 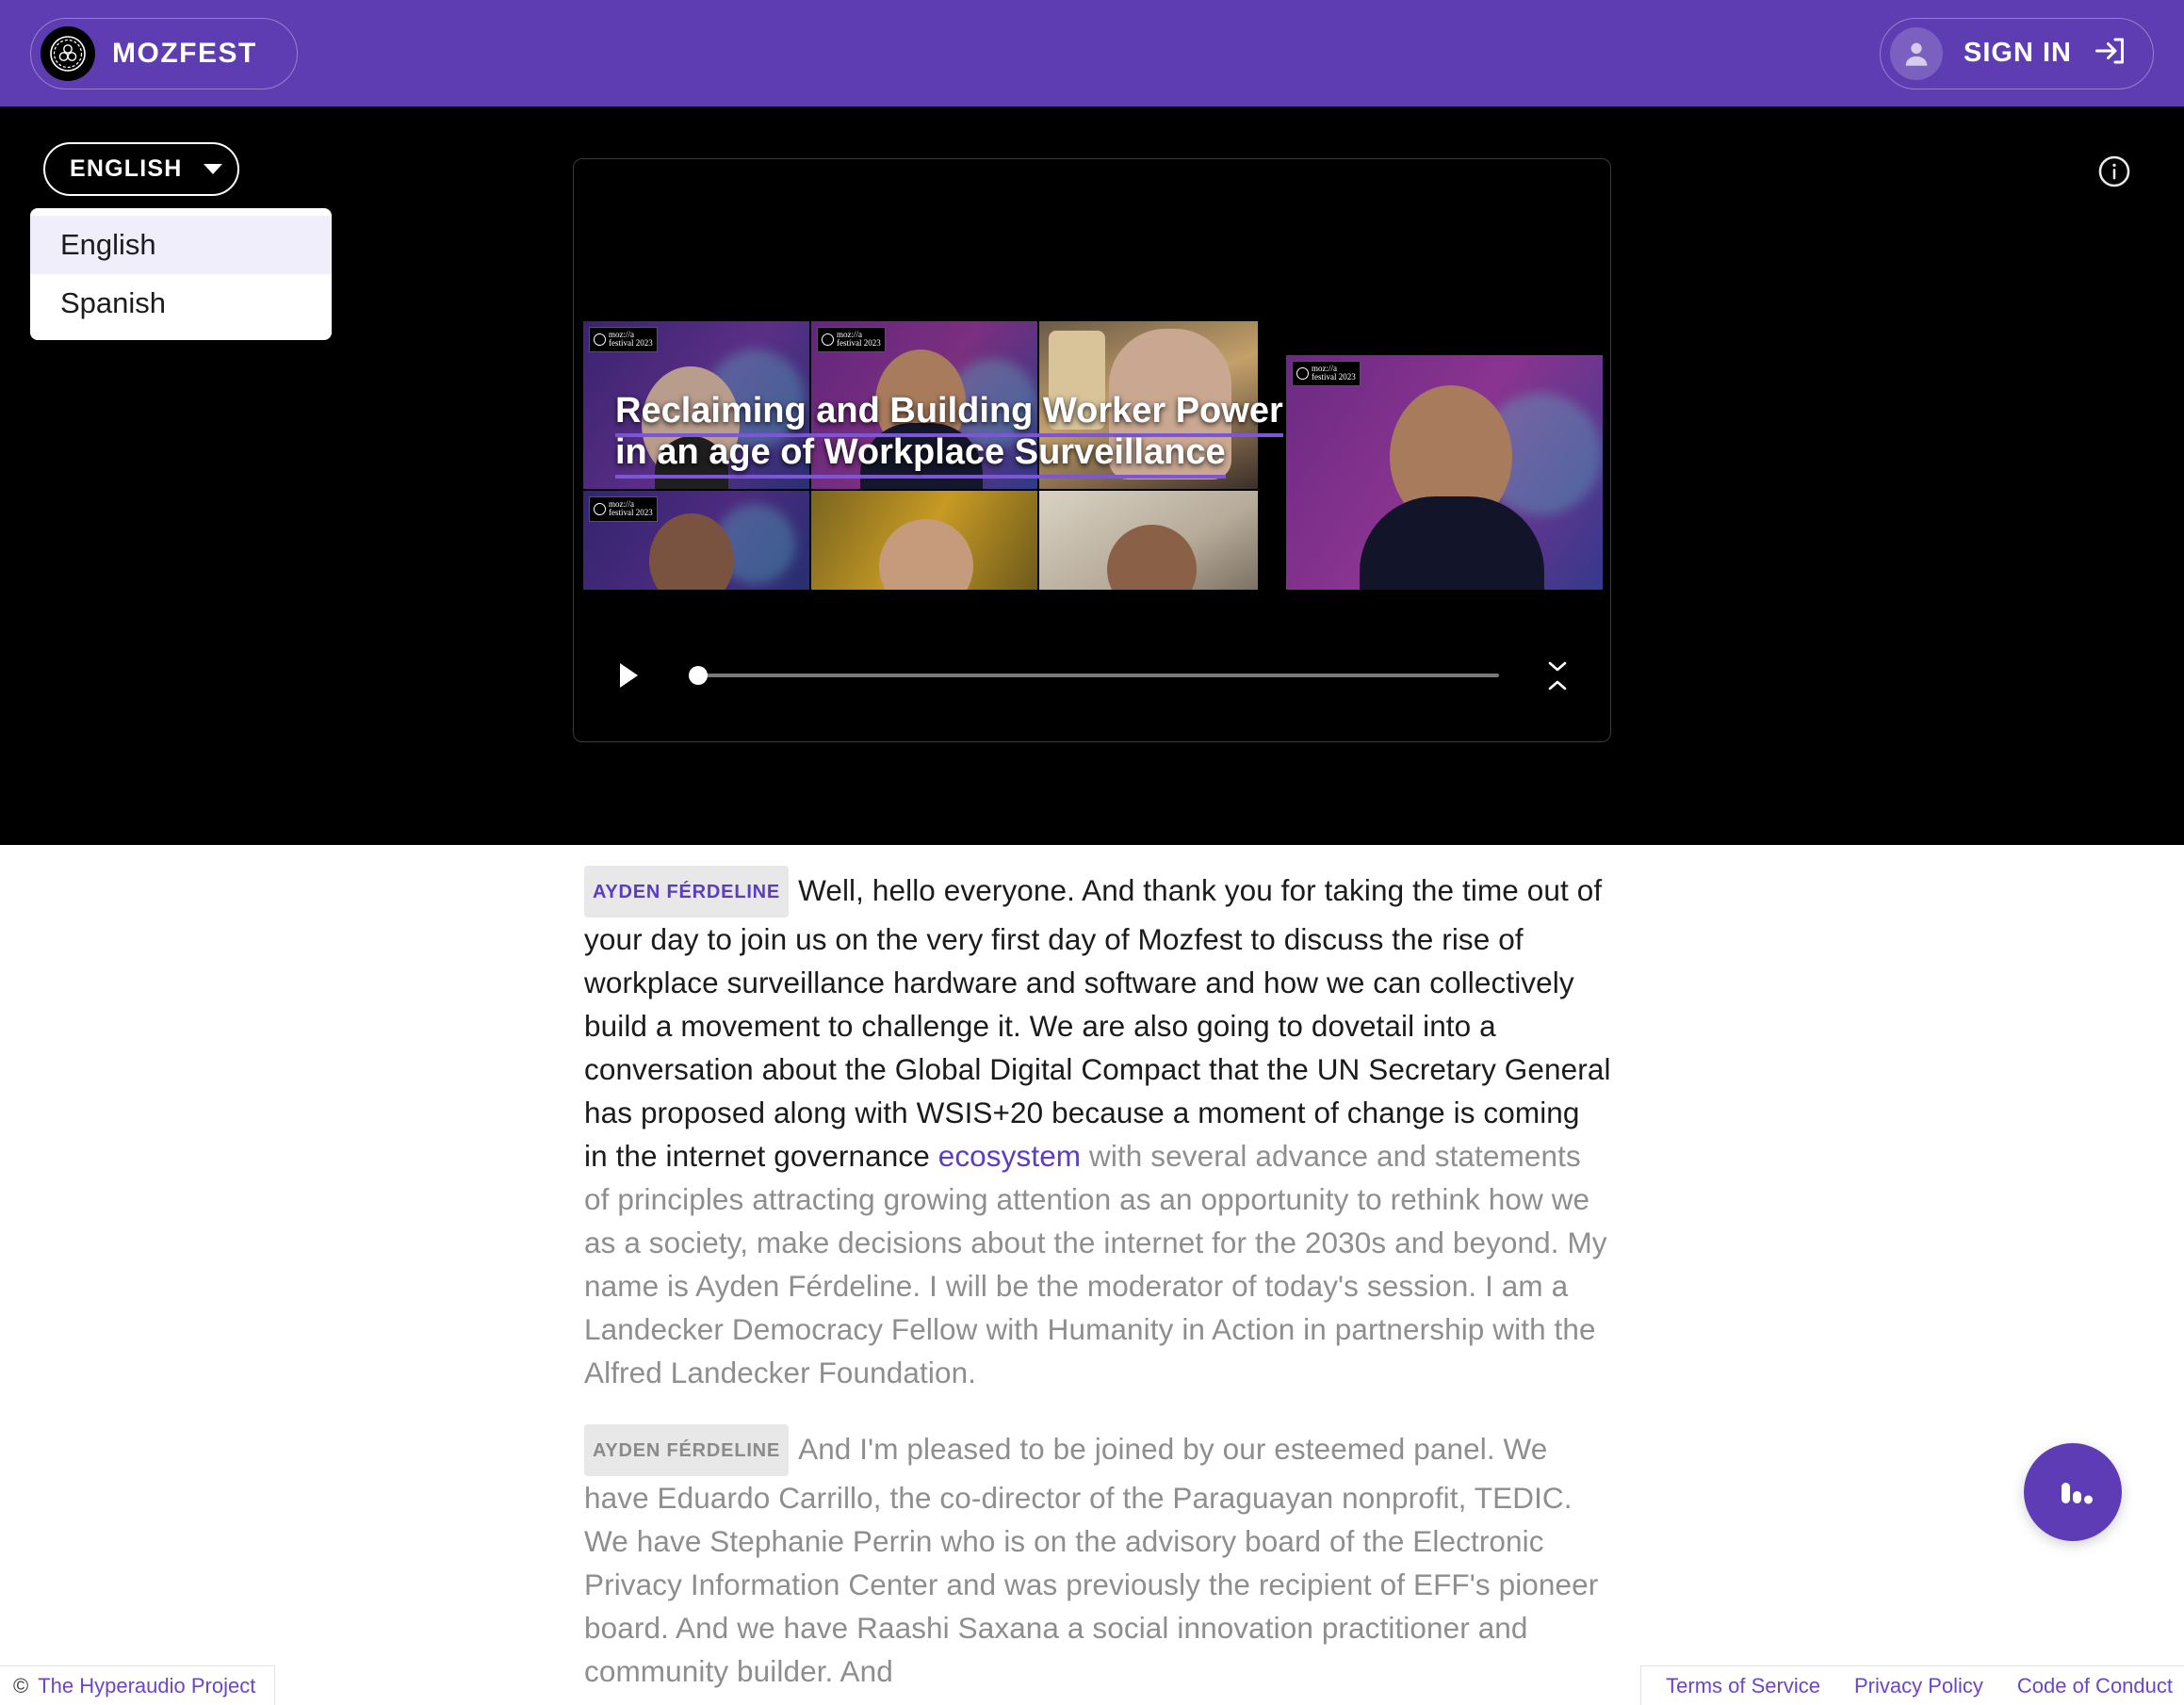 I want to click on progress-scrubber, so click(x=1094, y=675).